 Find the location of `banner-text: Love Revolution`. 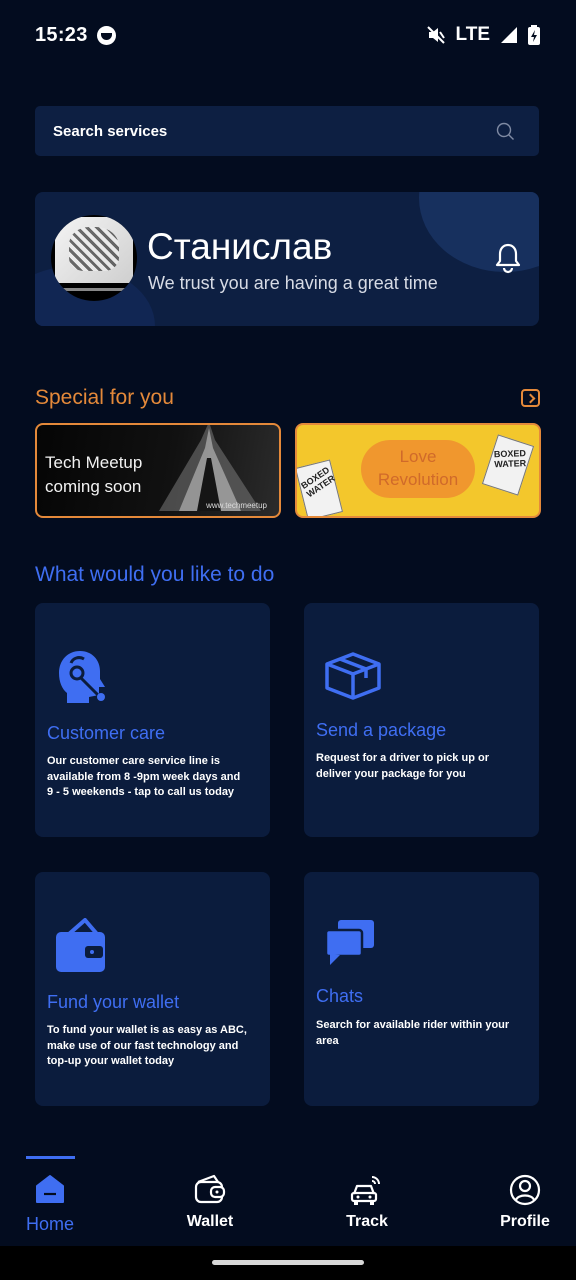

banner-text: Love Revolution is located at coordinates (418, 468).